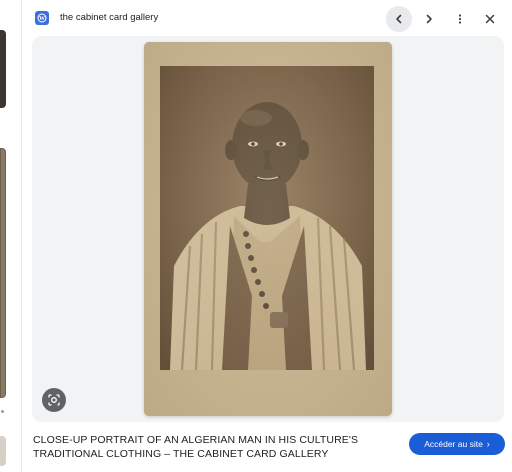 Image resolution: width=512 pixels, height=472 pixels. I want to click on google-lens-icon, so click(54, 400).